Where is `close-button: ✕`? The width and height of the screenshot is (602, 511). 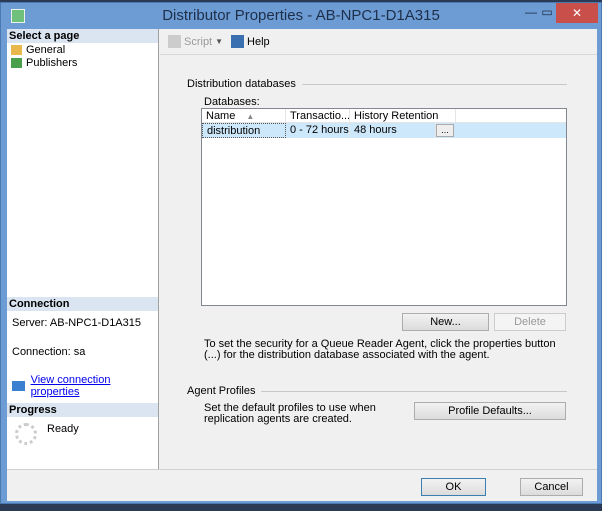
close-button: ✕ is located at coordinates (577, 13).